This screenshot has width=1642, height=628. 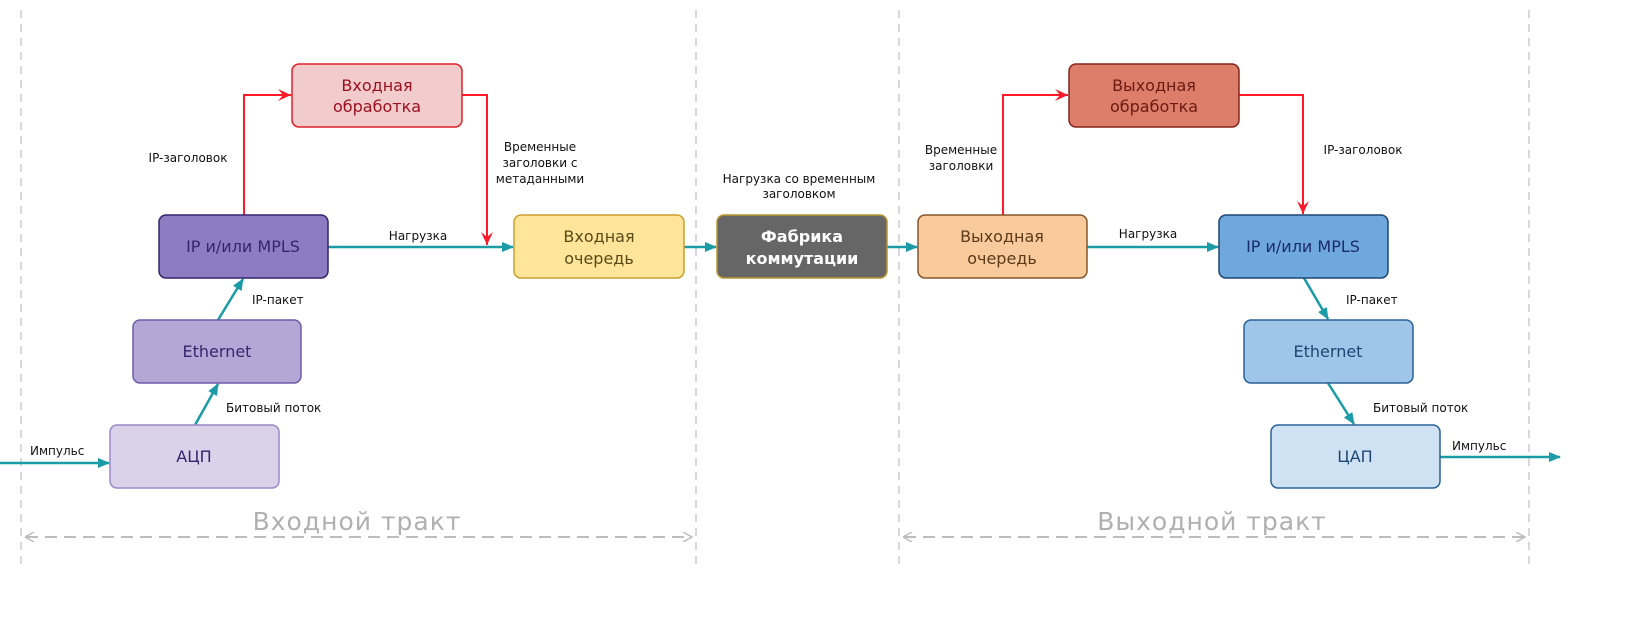 I want to click on node-ingress-queue: Входная очередь, so click(x=599, y=246).